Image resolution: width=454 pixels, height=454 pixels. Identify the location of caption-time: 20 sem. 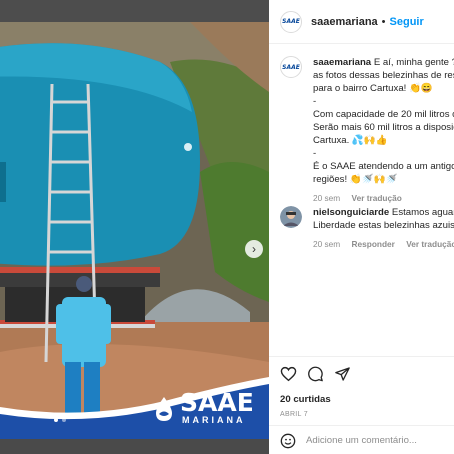
(327, 198).